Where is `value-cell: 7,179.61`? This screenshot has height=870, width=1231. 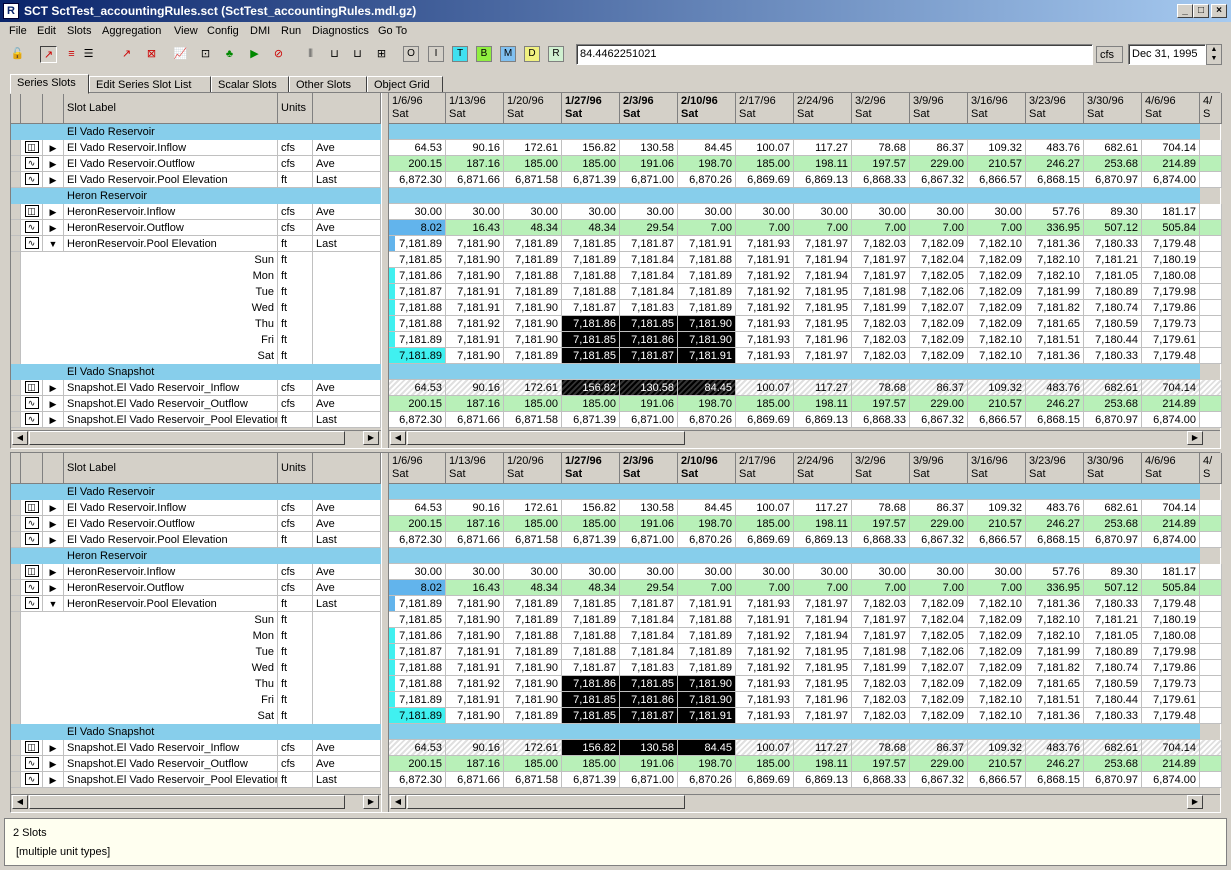 value-cell: 7,179.61 is located at coordinates (1171, 340).